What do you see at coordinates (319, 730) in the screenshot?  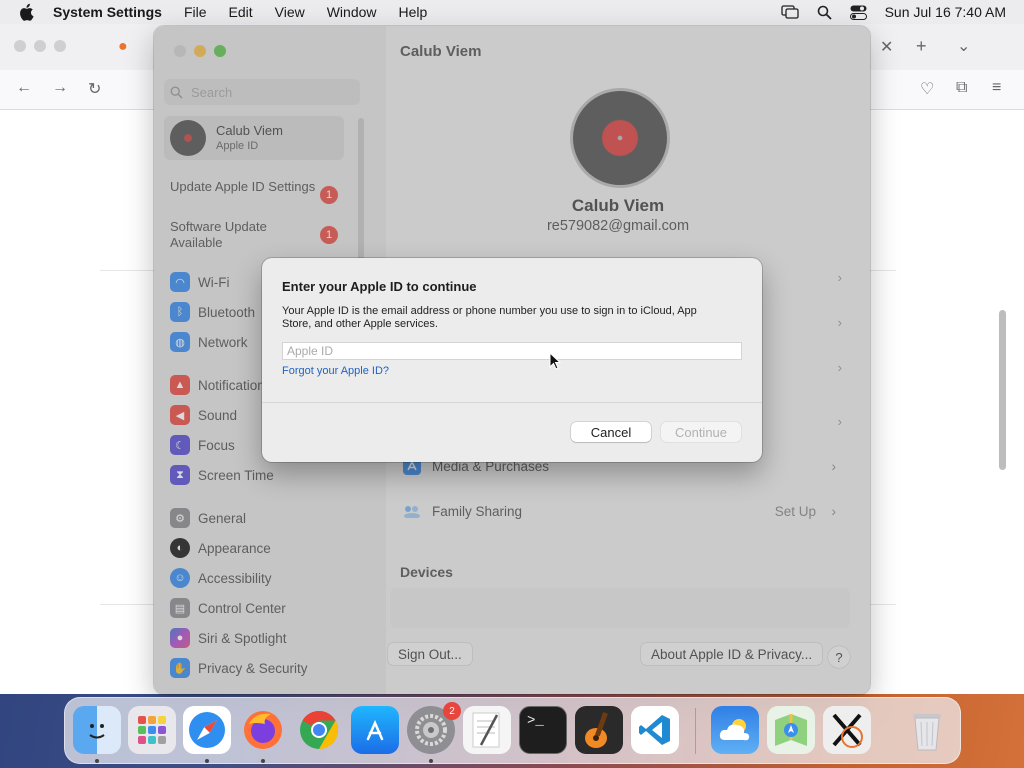 I see `chrome-icon` at bounding box center [319, 730].